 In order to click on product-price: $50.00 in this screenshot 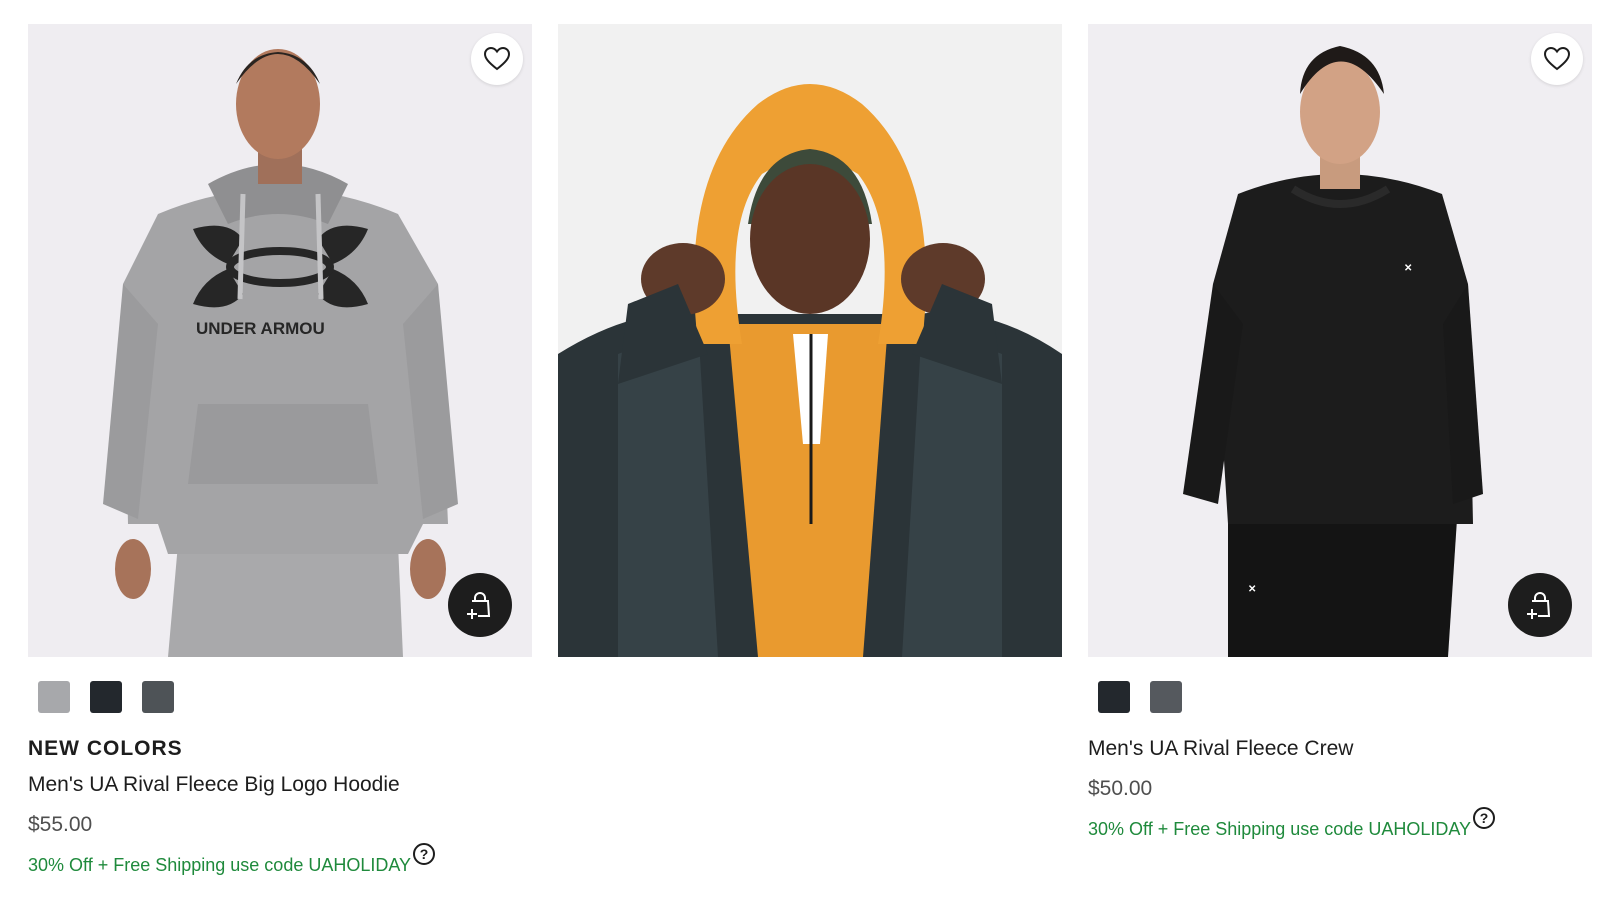, I will do `click(1120, 788)`.